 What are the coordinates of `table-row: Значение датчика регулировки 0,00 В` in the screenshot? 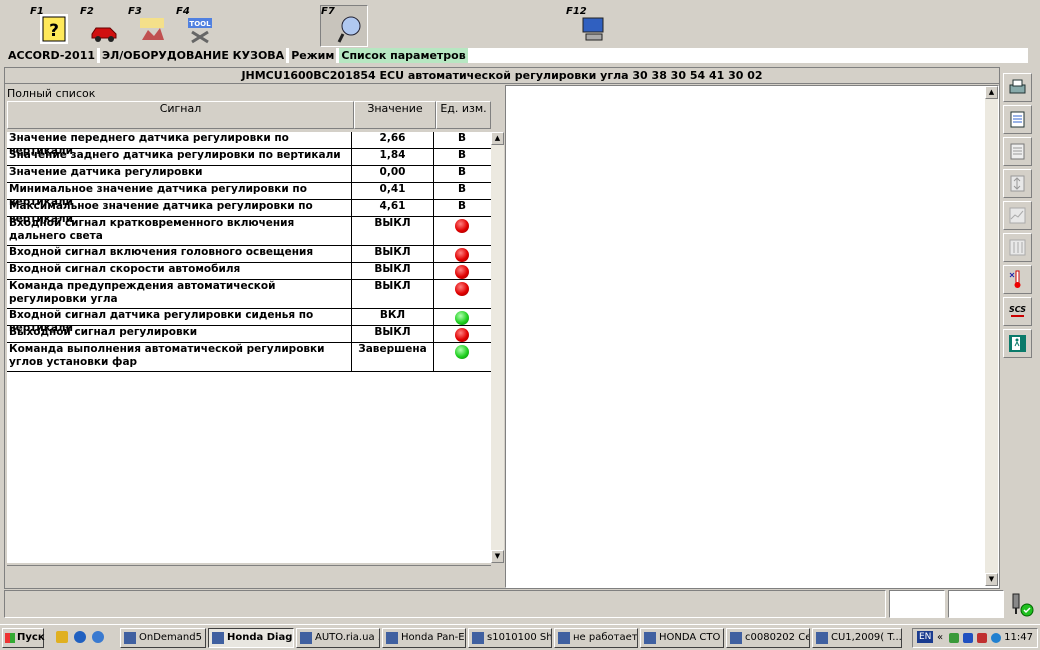 It's located at (249, 174).